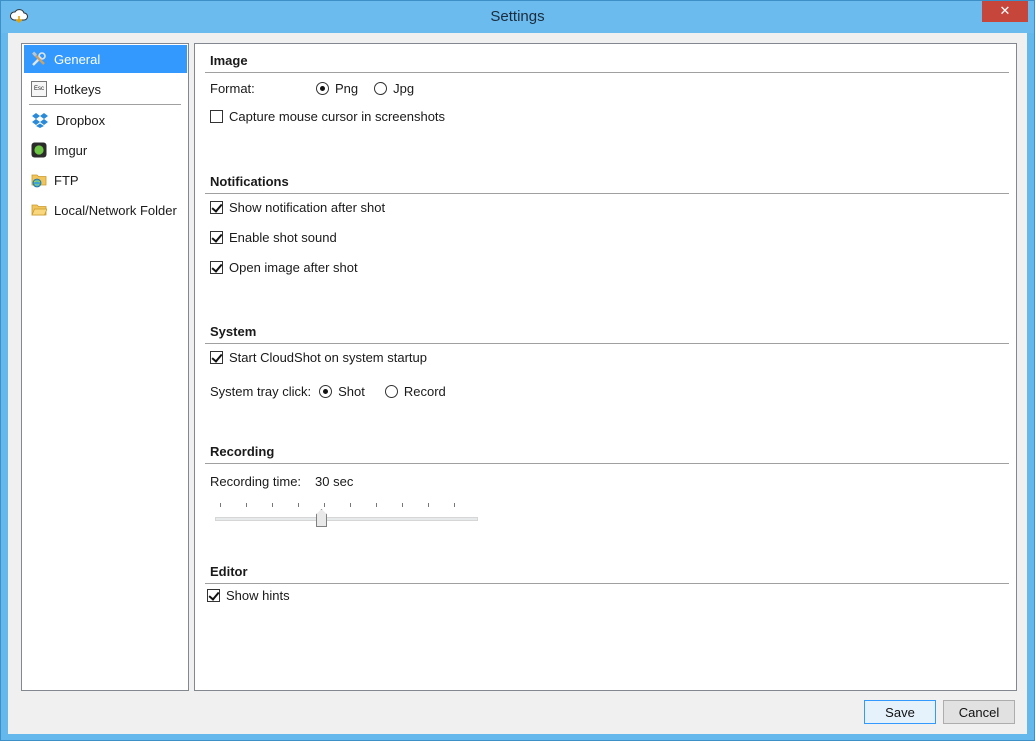 The image size is (1035, 741). Describe the element at coordinates (351, 391) in the screenshot. I see `tray-shot-label: Shot` at that location.